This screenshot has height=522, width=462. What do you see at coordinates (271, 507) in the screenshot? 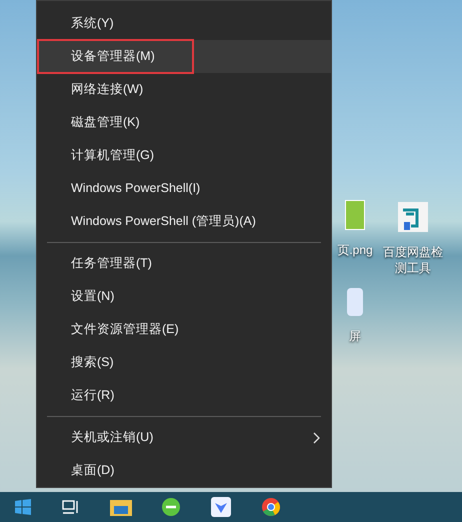
I see `browser-icon` at bounding box center [271, 507].